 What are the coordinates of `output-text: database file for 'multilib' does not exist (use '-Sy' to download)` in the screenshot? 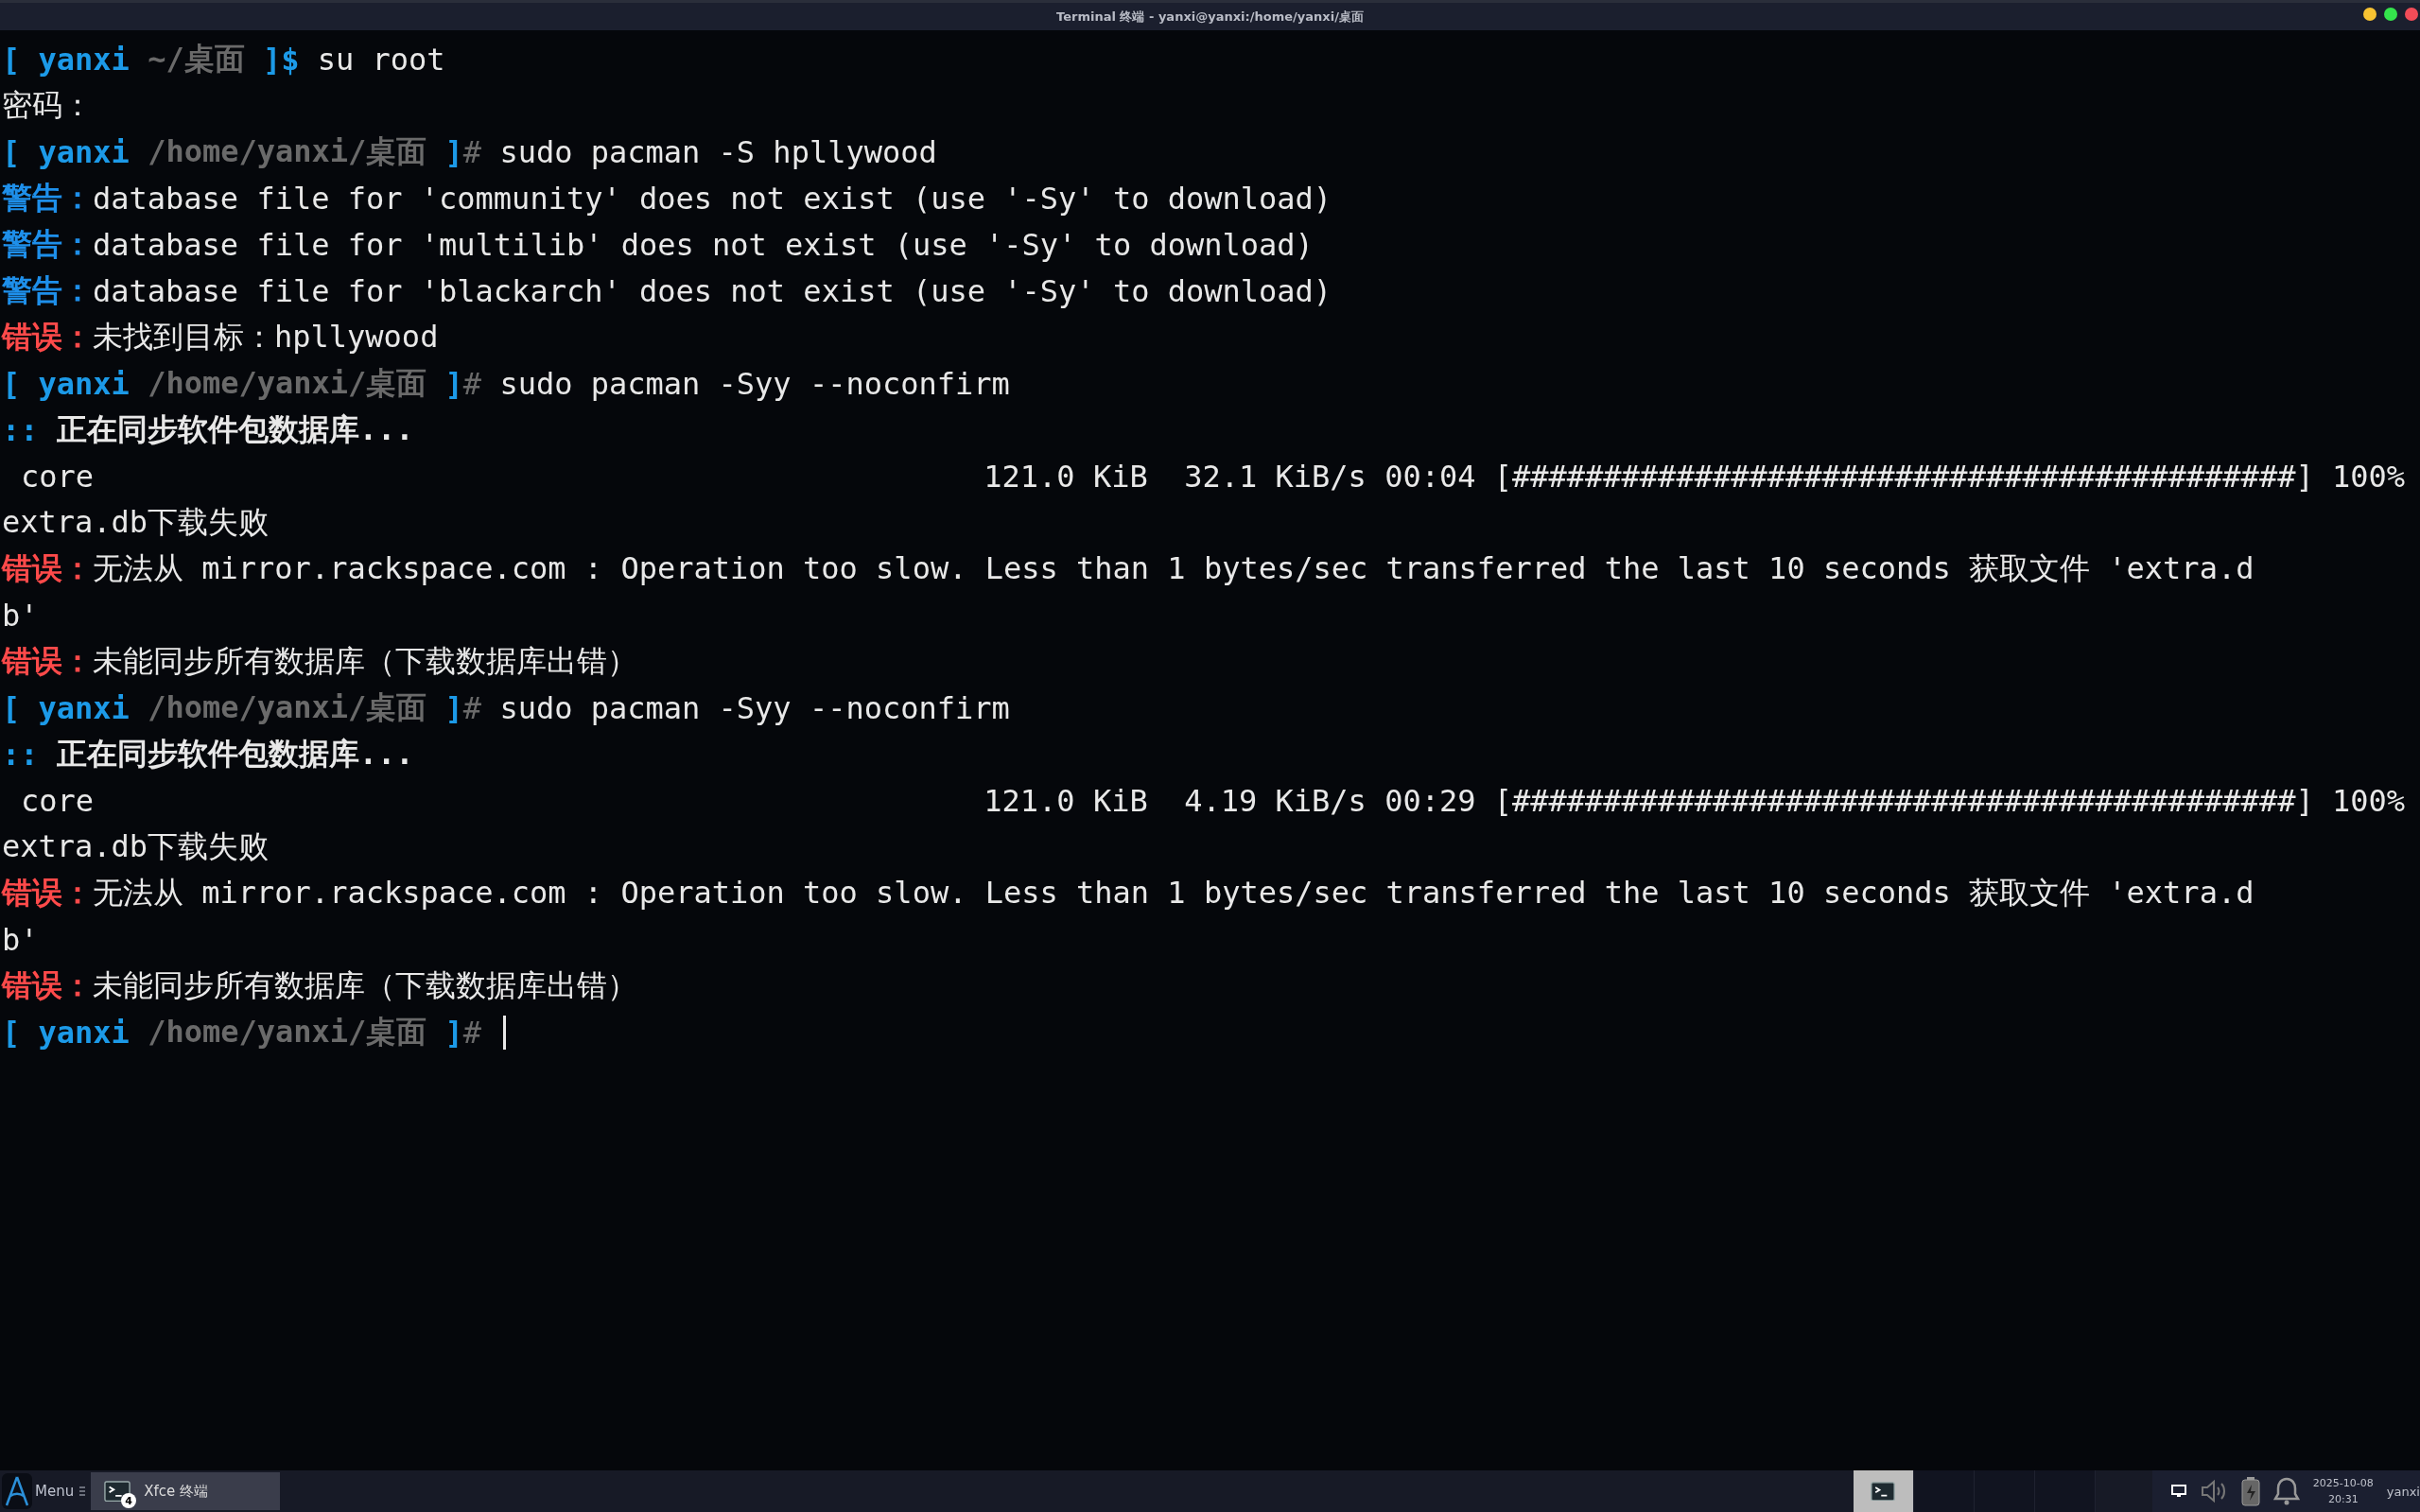 It's located at (704, 245).